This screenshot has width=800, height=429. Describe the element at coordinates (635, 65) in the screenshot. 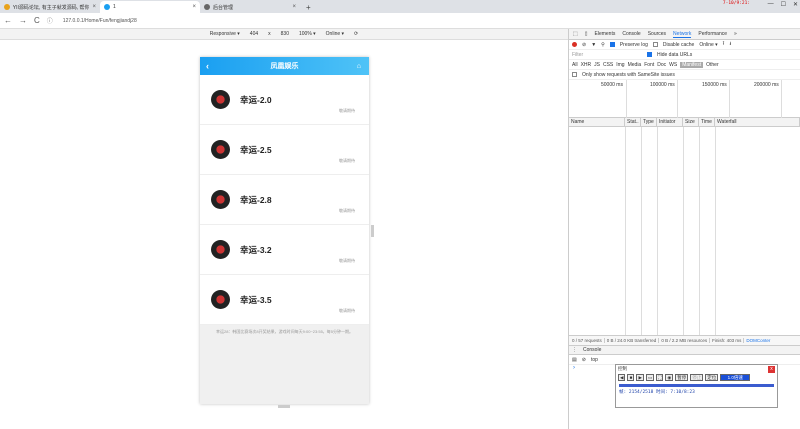

I see `type-media: Media` at that location.